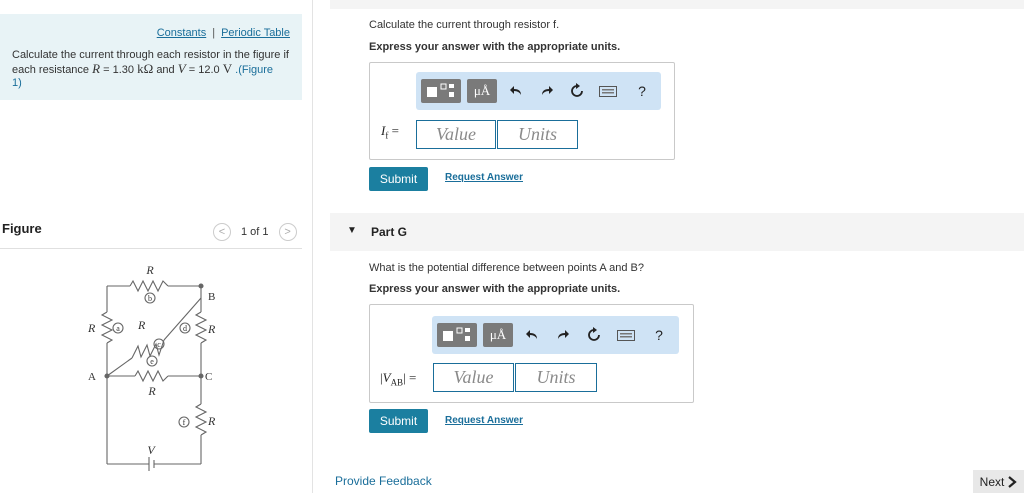 The image size is (1024, 493). Describe the element at coordinates (390, 132) in the screenshot. I see `part-f-answer-label: If =` at that location.